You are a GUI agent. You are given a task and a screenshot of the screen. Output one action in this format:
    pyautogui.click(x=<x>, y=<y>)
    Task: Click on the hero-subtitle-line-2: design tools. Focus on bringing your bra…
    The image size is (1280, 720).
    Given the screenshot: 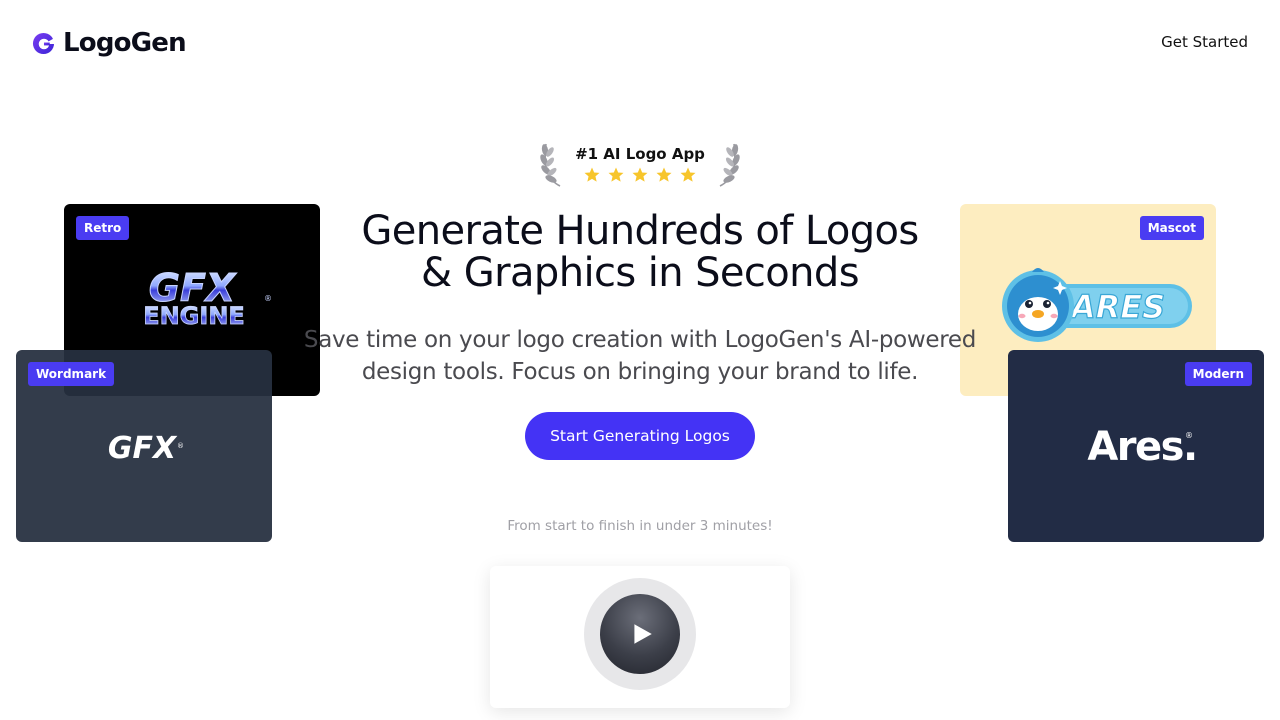 What is the action you would take?
    pyautogui.click(x=640, y=372)
    